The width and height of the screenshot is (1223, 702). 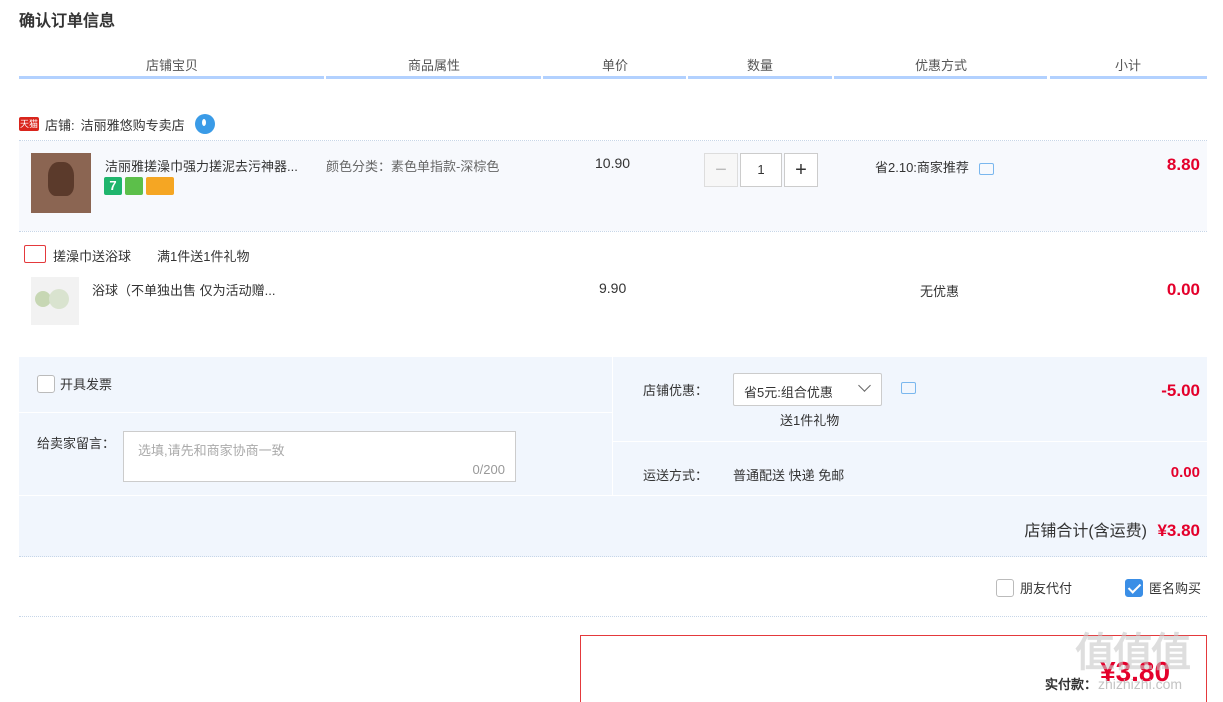 I want to click on shop-discount-select: 省5元:组合优惠, so click(x=807, y=389).